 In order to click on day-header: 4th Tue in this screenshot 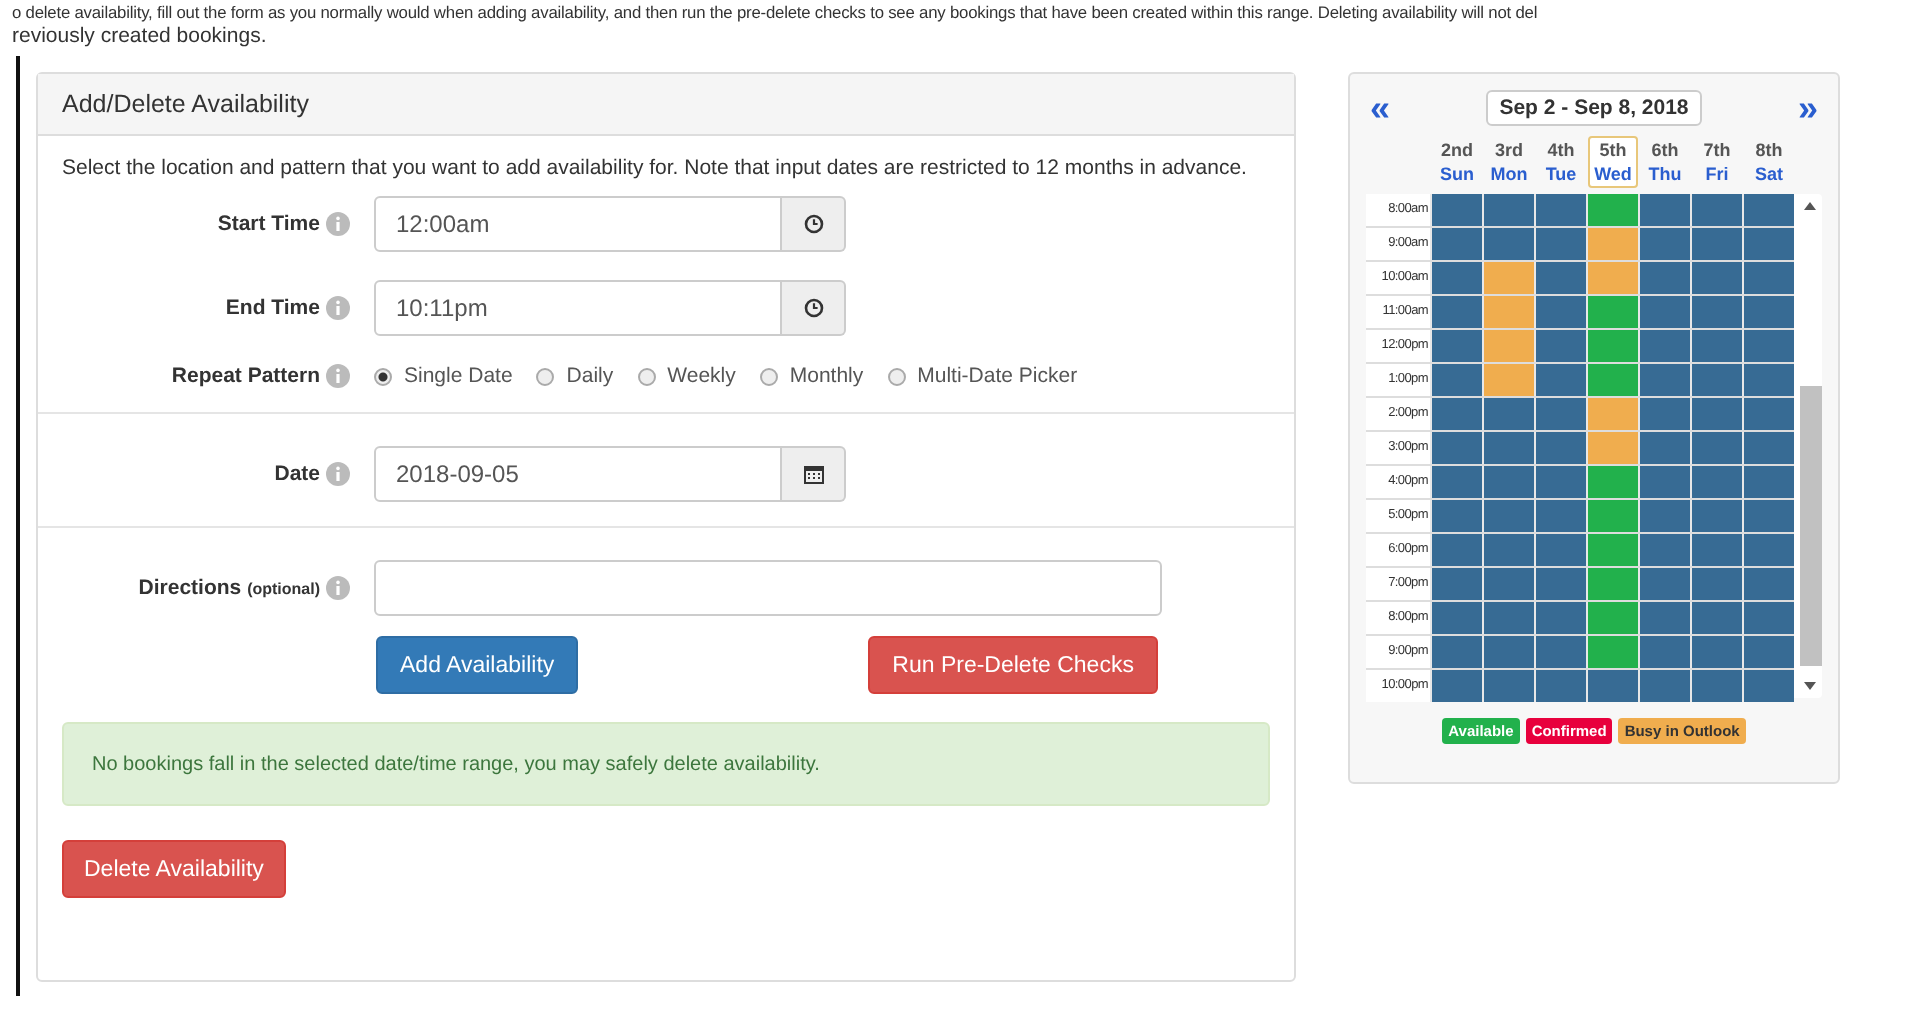, I will do `click(1561, 162)`.